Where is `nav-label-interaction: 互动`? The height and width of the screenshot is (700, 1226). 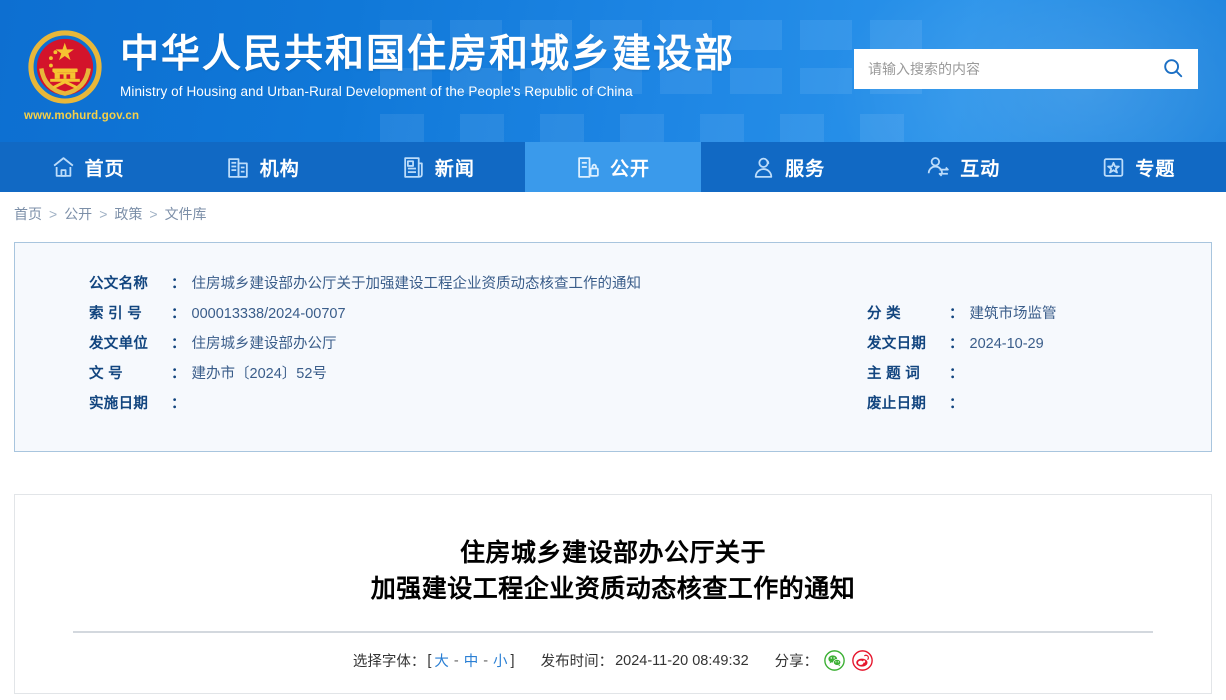 nav-label-interaction: 互动 is located at coordinates (980, 169).